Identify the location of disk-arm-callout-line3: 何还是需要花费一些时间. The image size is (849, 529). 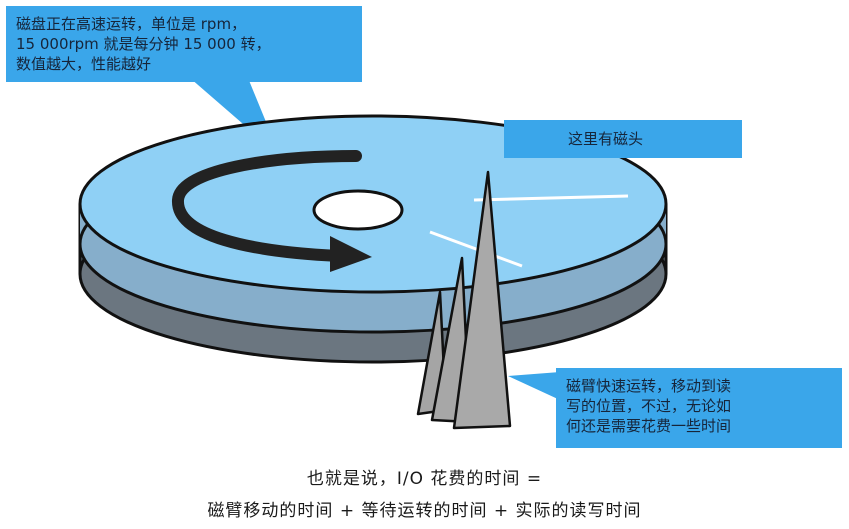
(649, 426).